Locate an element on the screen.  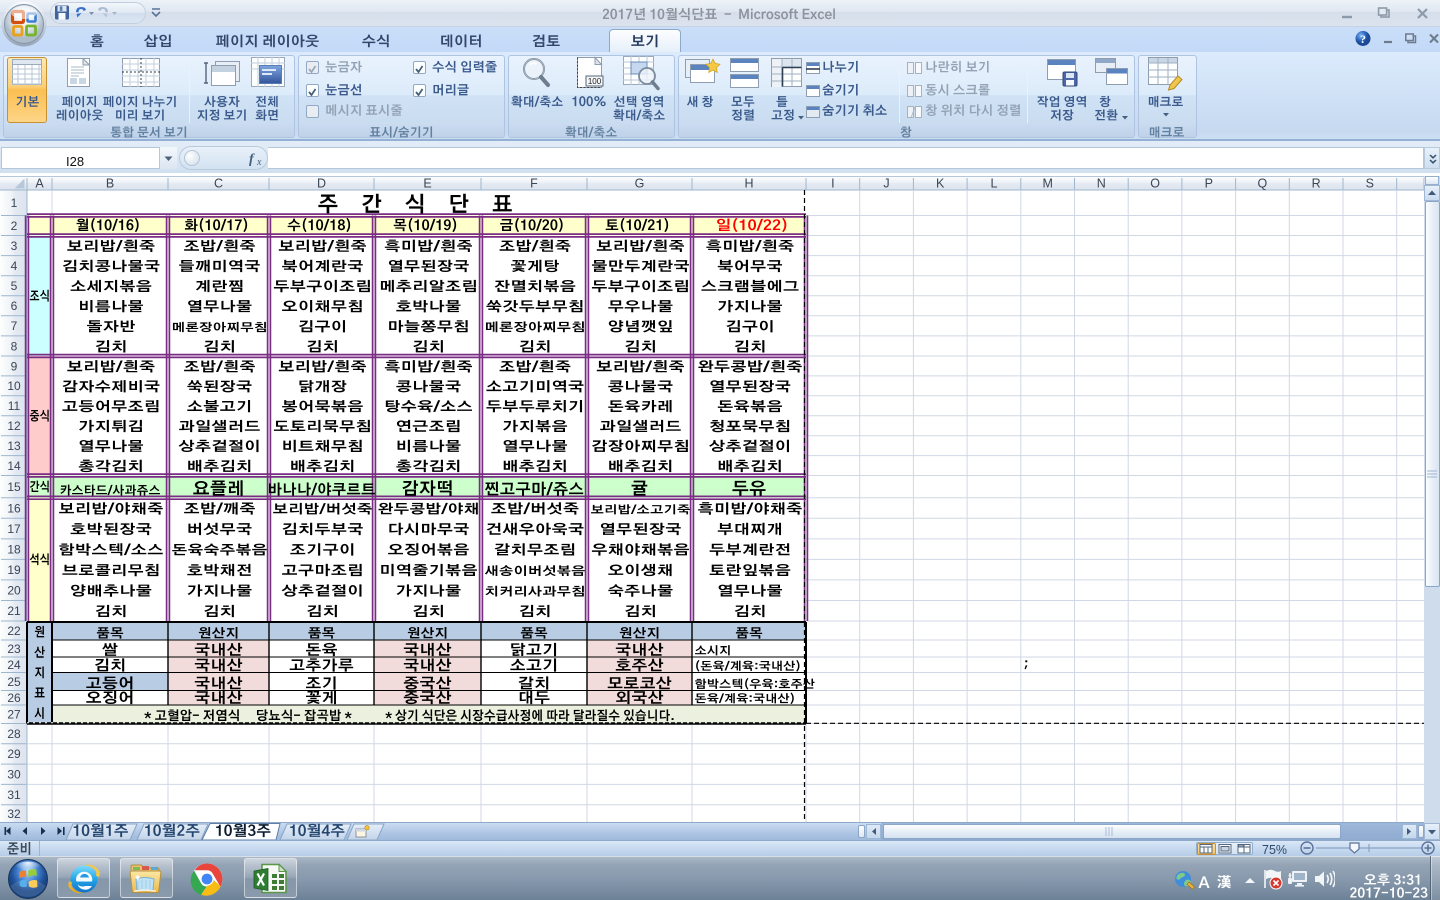
svg-text: H is located at coordinates (748, 184).